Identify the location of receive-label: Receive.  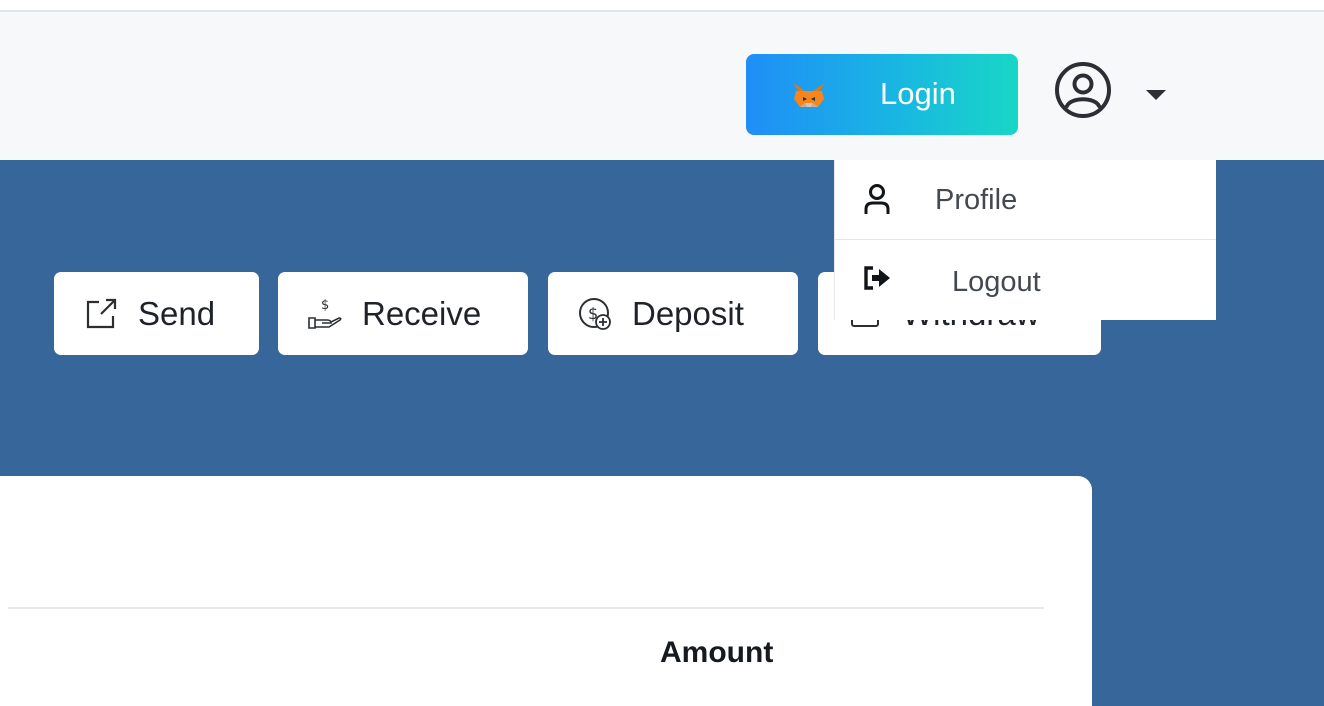
(422, 313).